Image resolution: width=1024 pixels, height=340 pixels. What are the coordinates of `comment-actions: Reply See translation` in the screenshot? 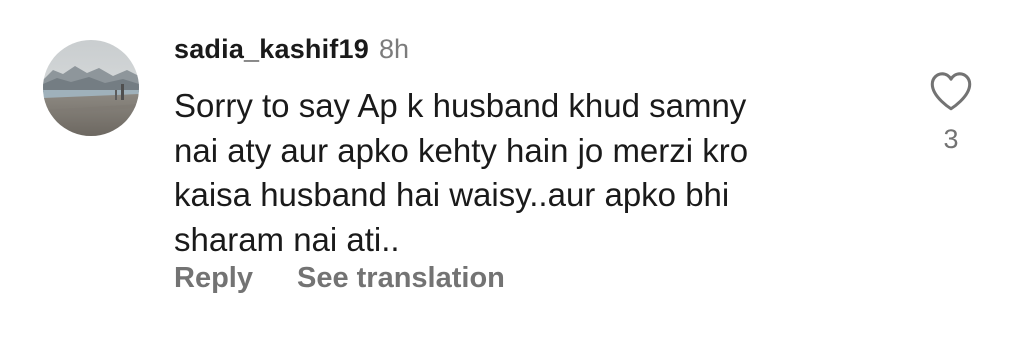 It's located at (339, 278).